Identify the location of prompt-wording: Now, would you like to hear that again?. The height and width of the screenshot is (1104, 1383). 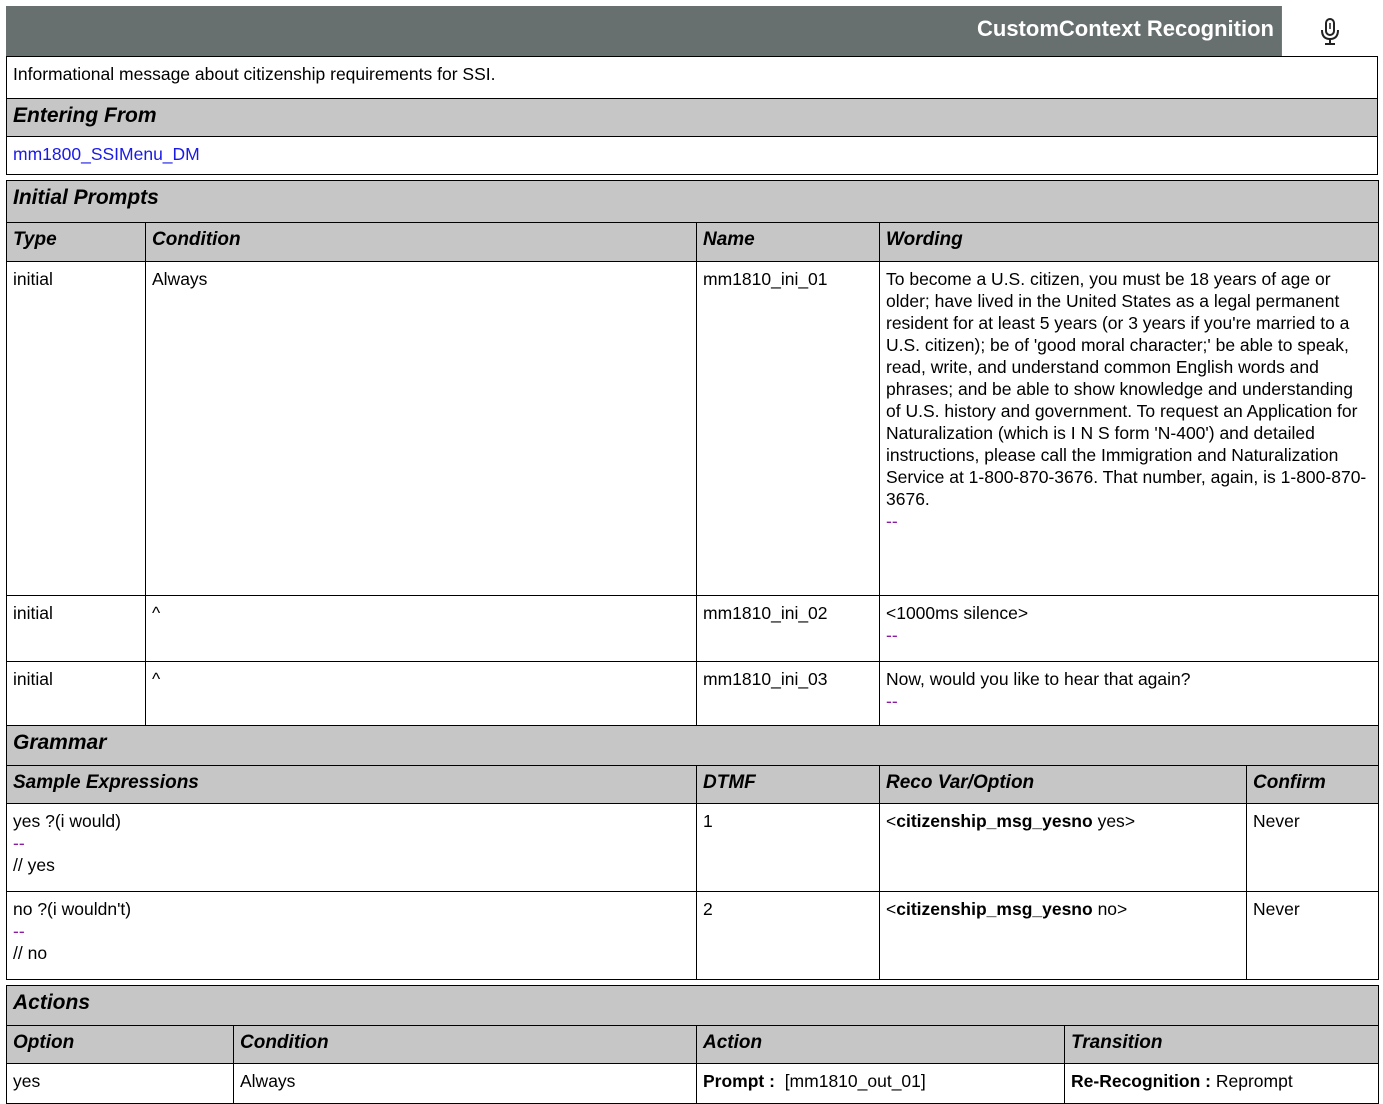
(1038, 679).